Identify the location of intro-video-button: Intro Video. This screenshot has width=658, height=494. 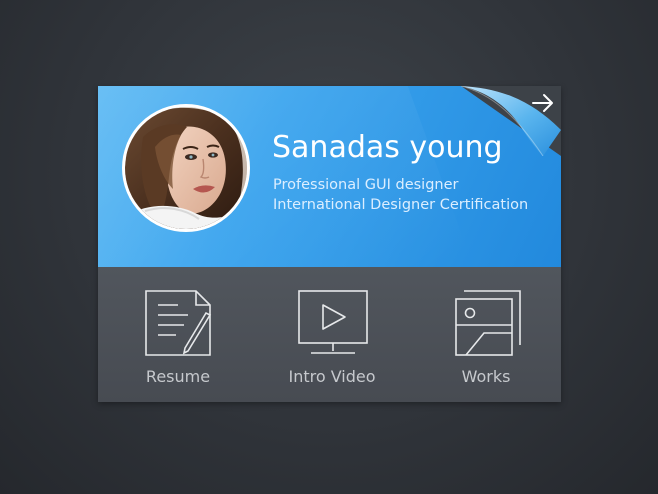
(332, 334).